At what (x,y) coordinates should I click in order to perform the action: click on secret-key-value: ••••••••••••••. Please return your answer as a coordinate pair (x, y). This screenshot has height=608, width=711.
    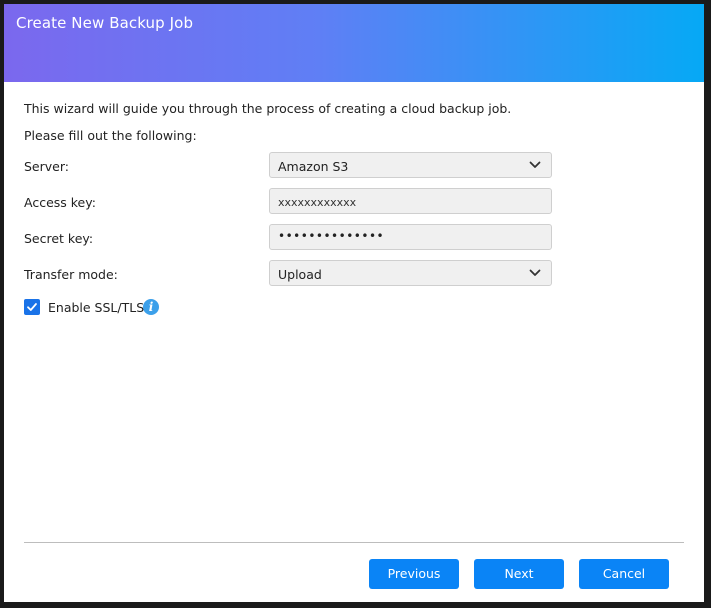
    Looking at the image, I should click on (331, 236).